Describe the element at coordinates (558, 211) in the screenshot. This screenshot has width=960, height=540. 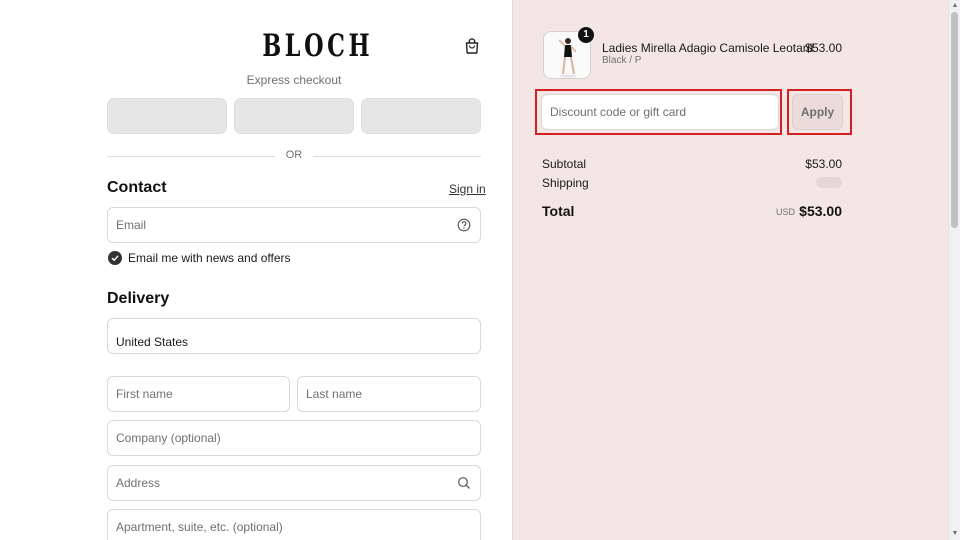
I see `total-label: Total` at that location.